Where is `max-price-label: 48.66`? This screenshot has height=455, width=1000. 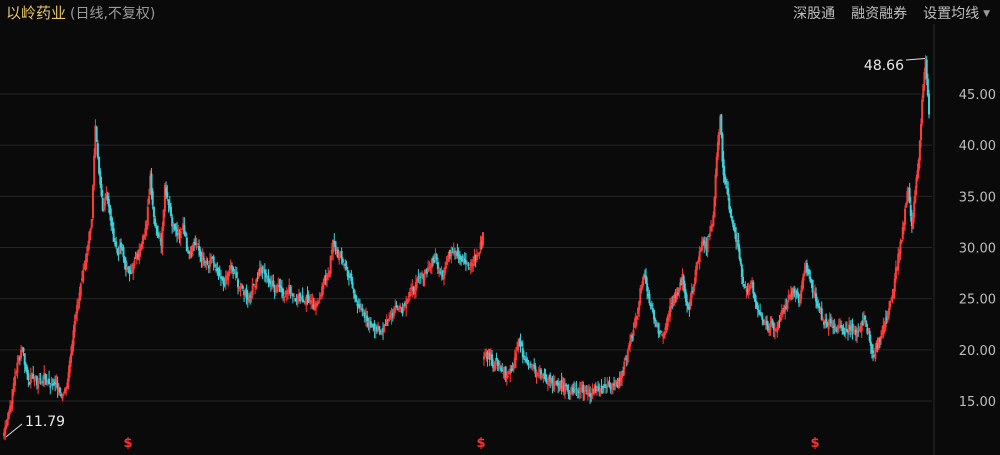 max-price-label: 48.66 is located at coordinates (884, 66).